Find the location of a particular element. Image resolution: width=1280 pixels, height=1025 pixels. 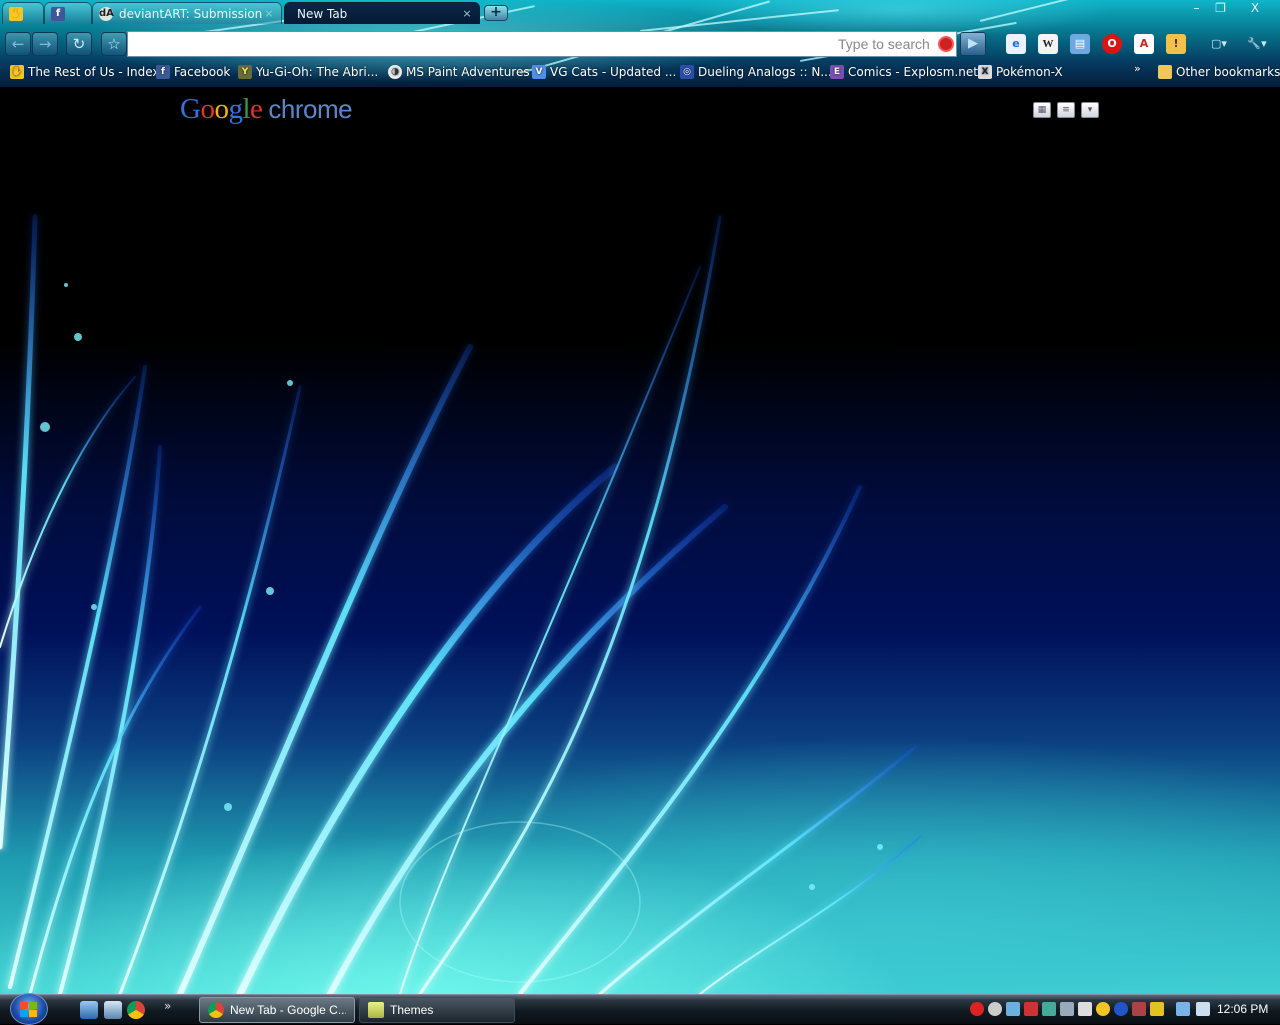

bookmark-label: The Rest of Us - Index is located at coordinates (94, 72).